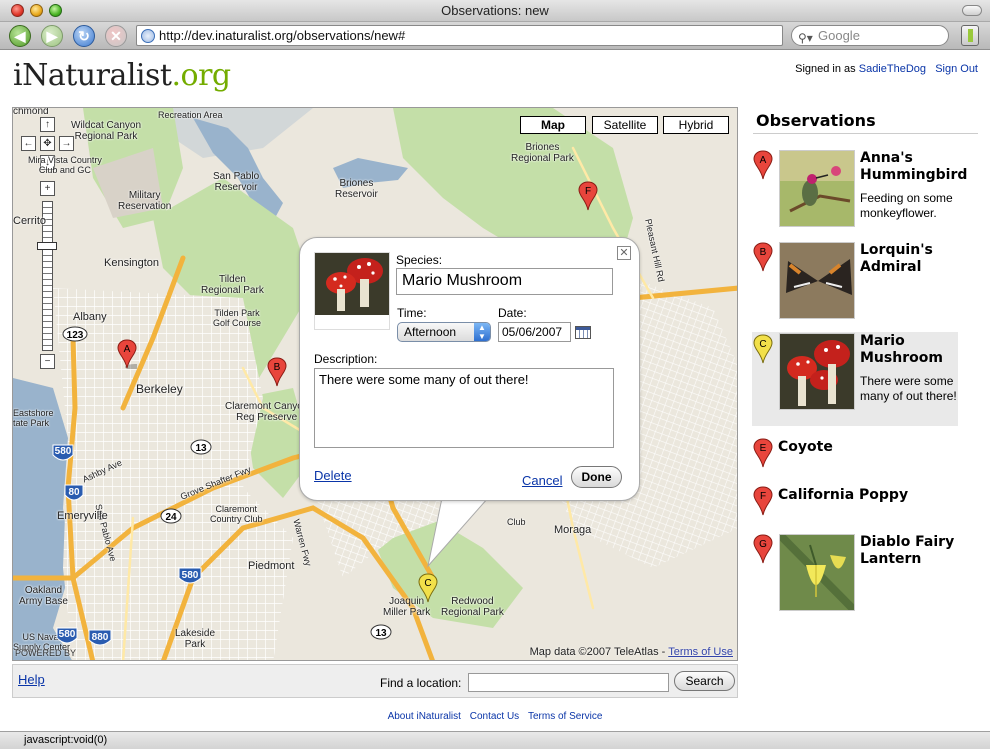 This screenshot has height=749, width=990. Describe the element at coordinates (412, 313) in the screenshot. I see `time-label: Time:` at that location.